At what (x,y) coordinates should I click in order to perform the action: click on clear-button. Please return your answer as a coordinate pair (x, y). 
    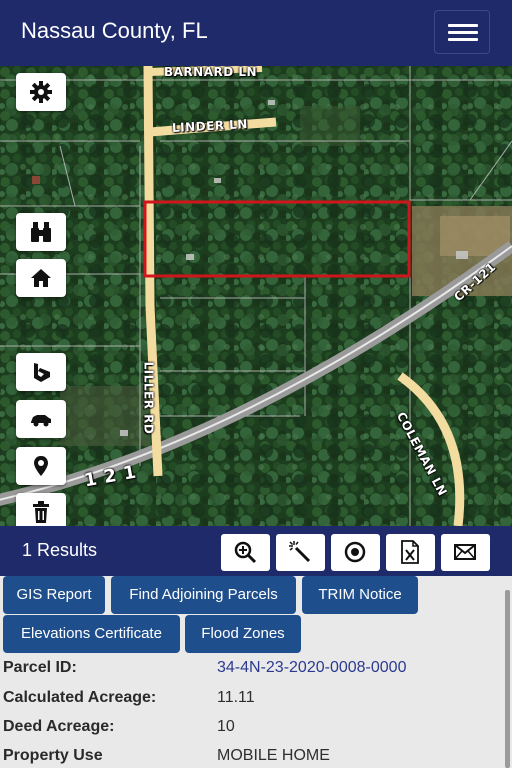
    Looking at the image, I should click on (41, 509).